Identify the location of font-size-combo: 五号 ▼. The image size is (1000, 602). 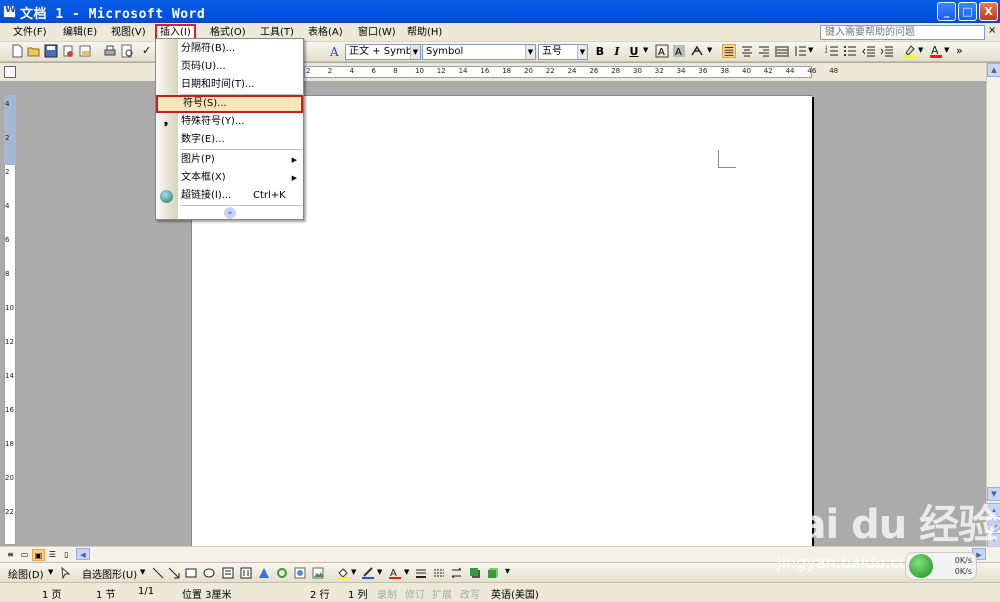
(563, 52).